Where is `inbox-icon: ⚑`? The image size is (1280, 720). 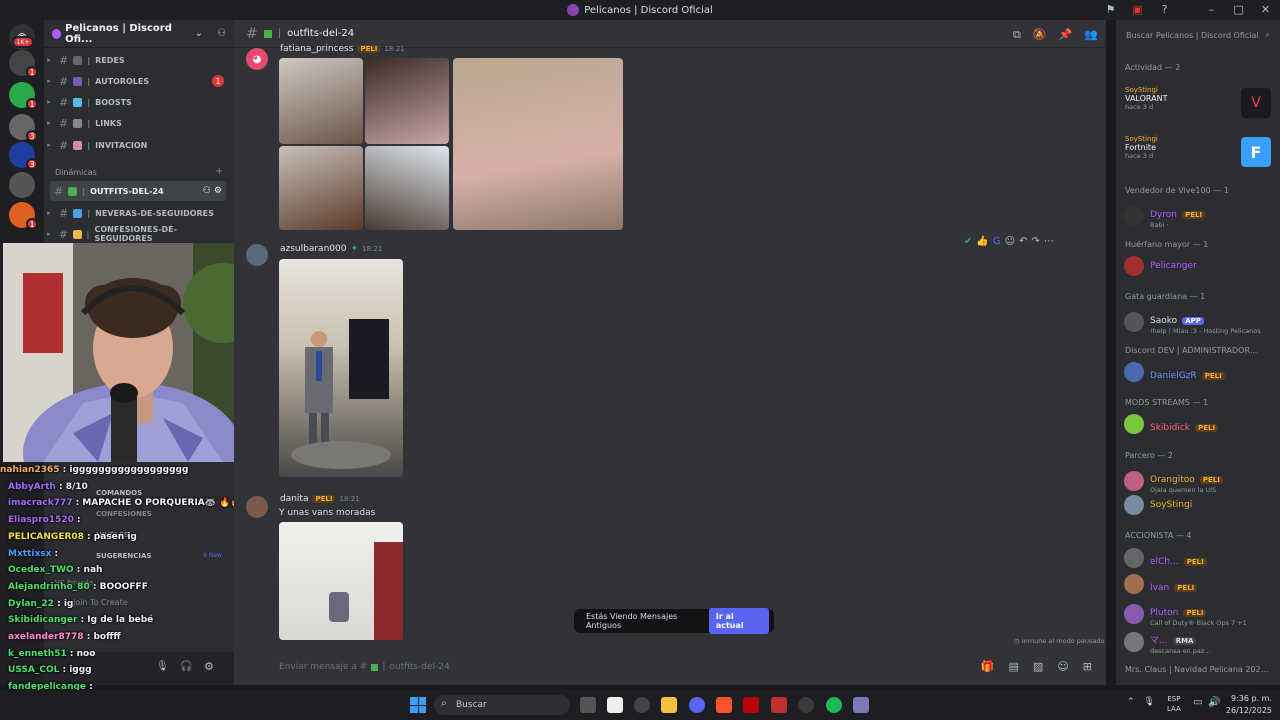 inbox-icon: ⚑ is located at coordinates (1110, 9).